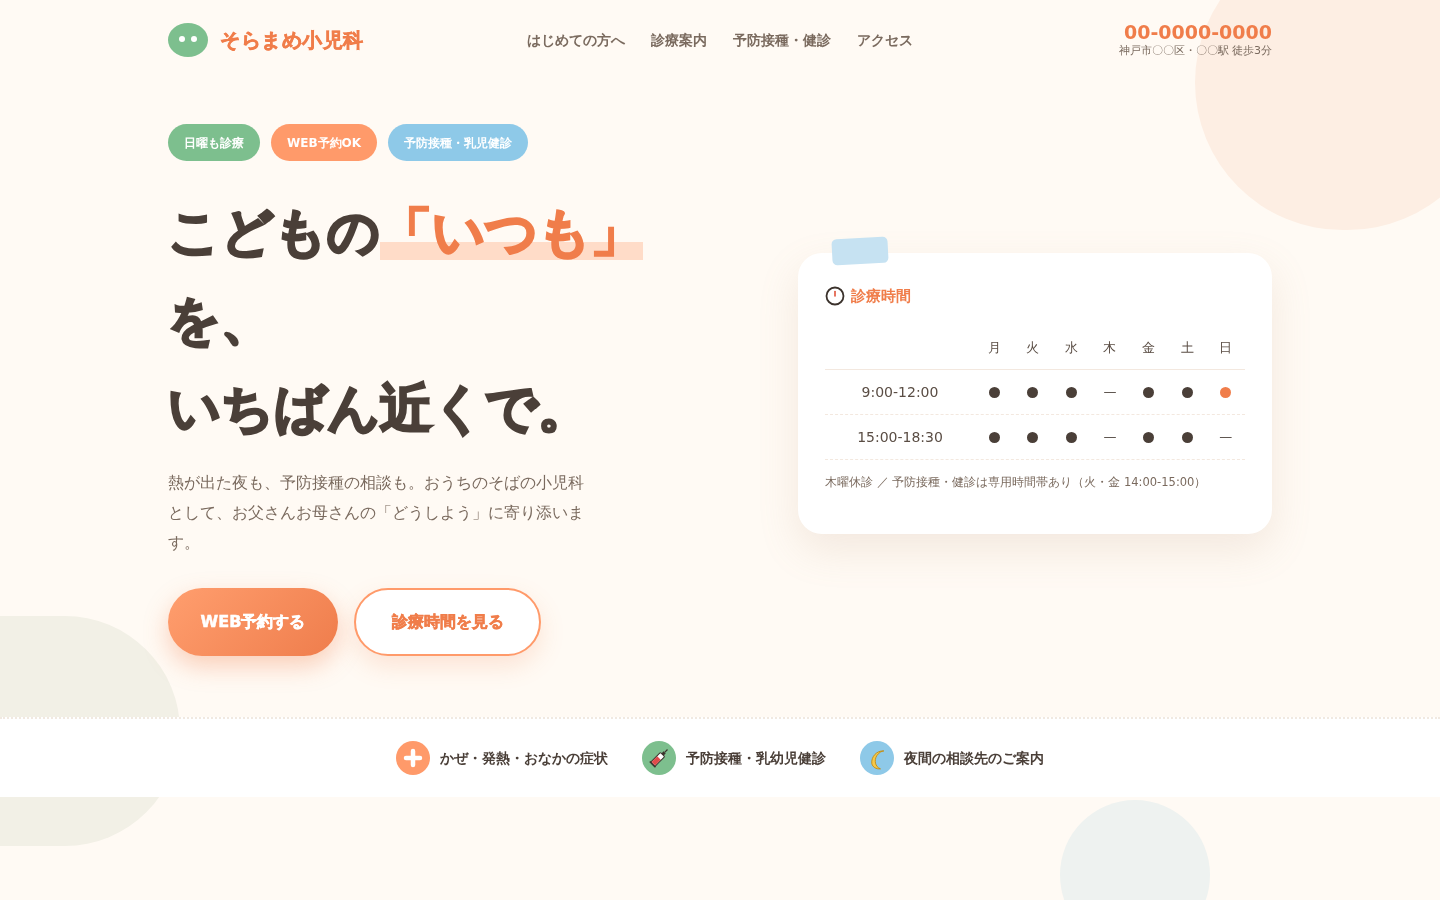  I want to click on nav-link: 予防接種・健診, so click(782, 40).